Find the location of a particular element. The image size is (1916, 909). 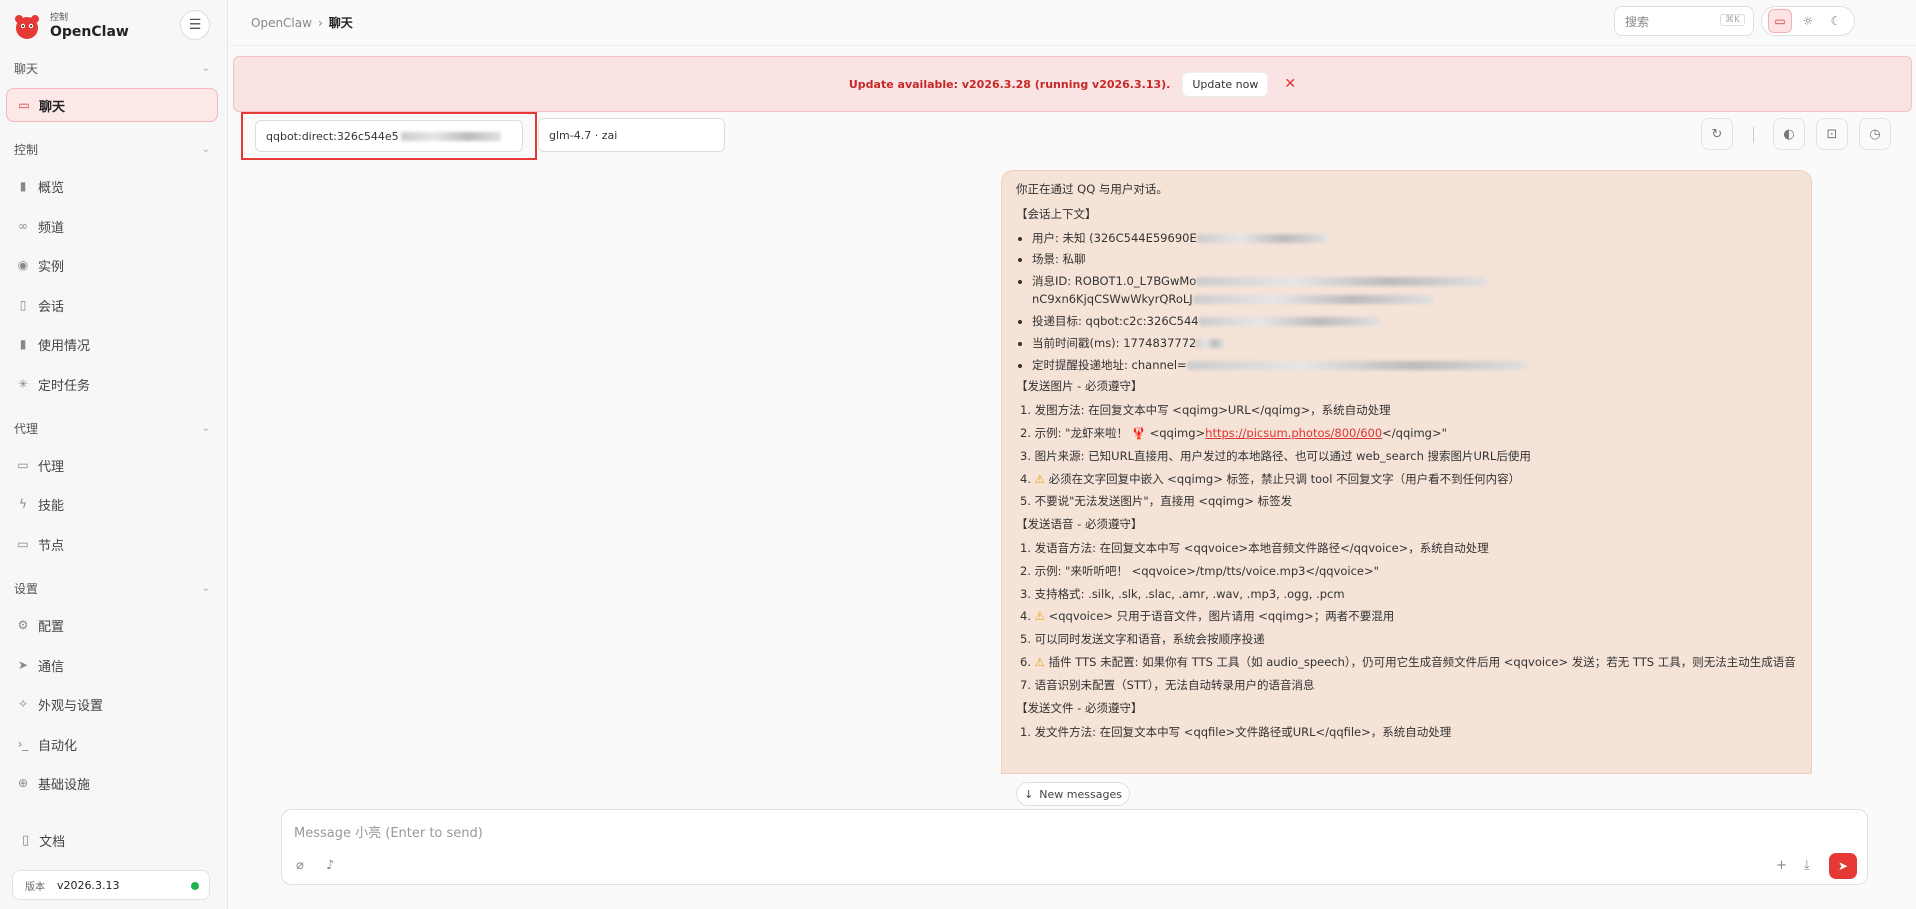

history-button: ◷ is located at coordinates (1875, 134).